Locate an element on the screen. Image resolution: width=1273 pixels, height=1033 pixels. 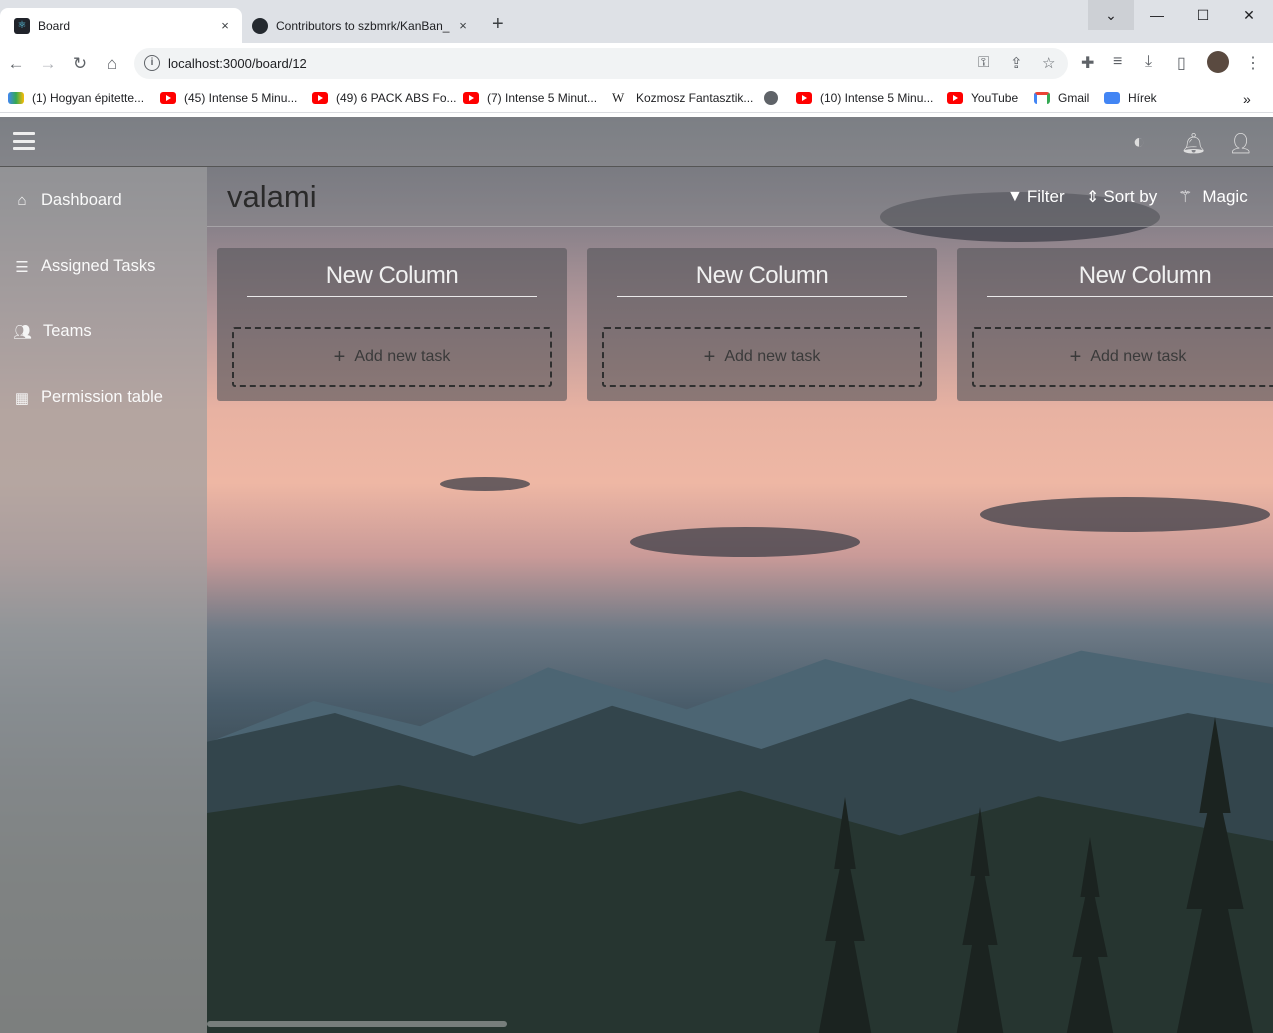
bookmark-item: Gmail is located at coordinates (1061, 98).